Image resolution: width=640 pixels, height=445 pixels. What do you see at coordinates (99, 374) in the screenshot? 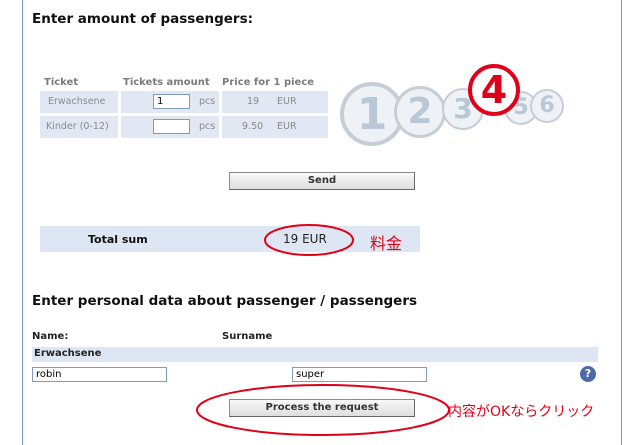
I see `name-input` at bounding box center [99, 374].